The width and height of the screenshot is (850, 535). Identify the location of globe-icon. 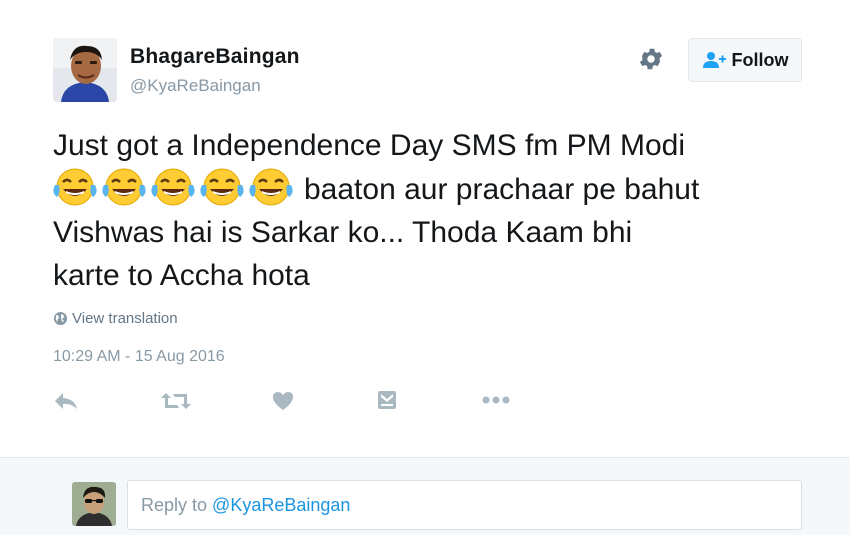
(60, 318).